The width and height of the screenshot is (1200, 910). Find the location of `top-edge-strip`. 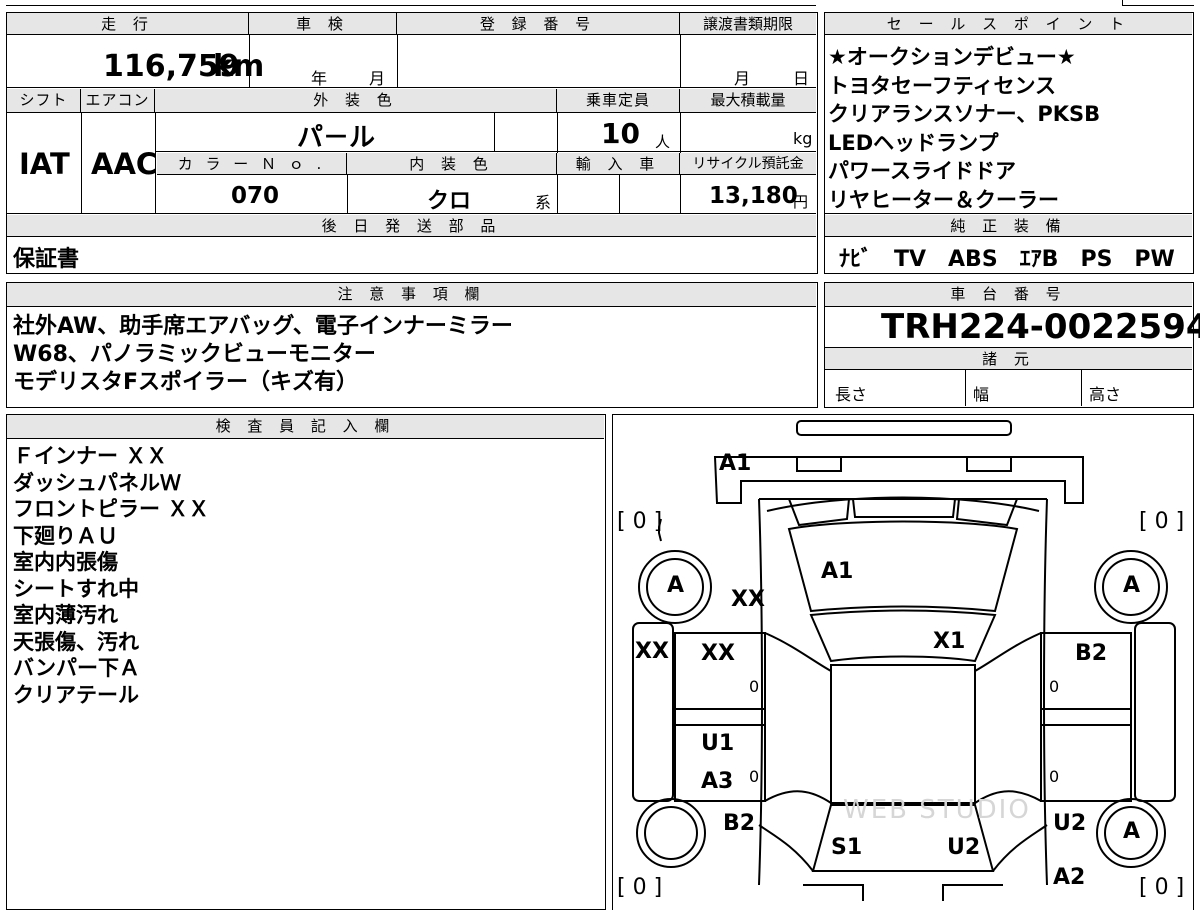

top-edge-strip is located at coordinates (411, 3).